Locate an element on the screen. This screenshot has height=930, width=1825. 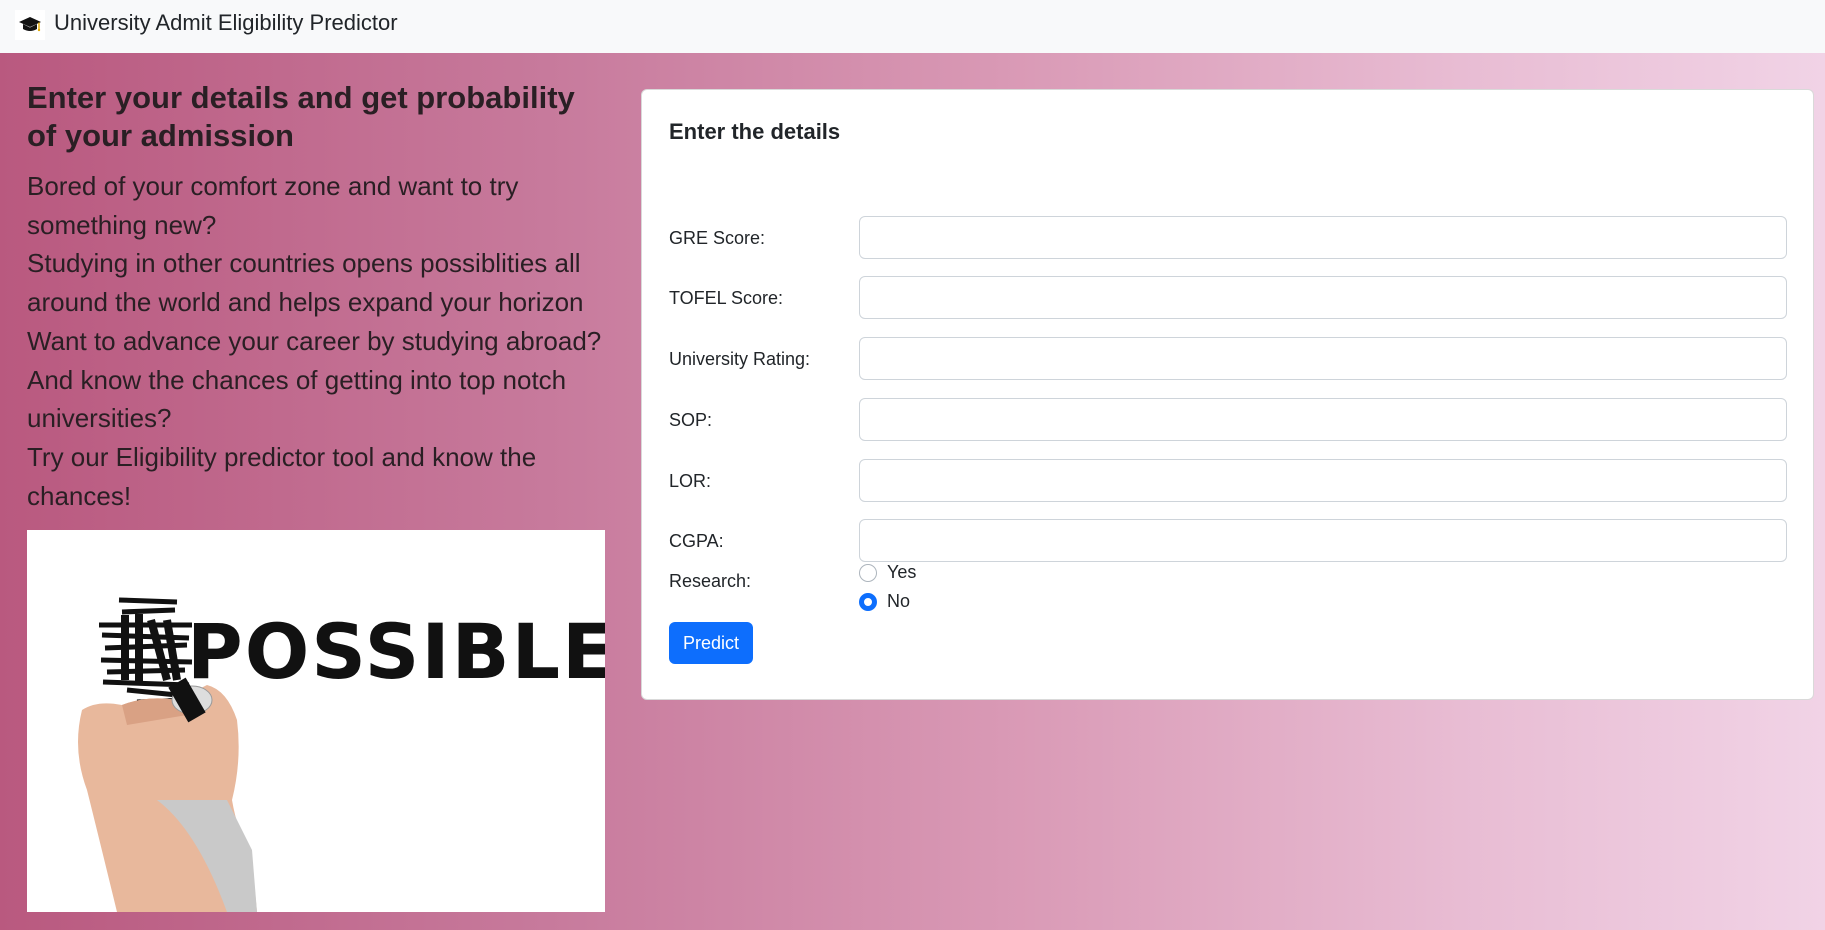
navbar: University Admit Eligibility Predictor is located at coordinates (912, 26).